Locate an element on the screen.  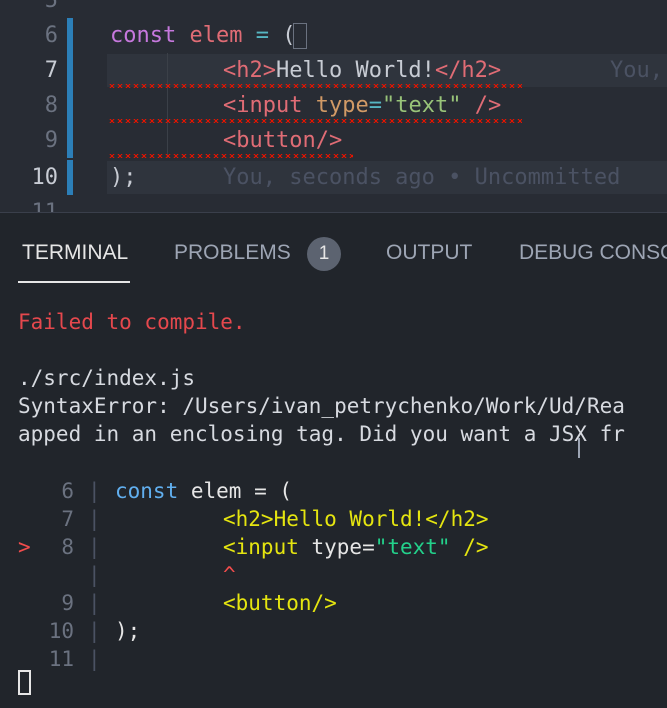
editor-line: 5 is located at coordinates (333, 9).